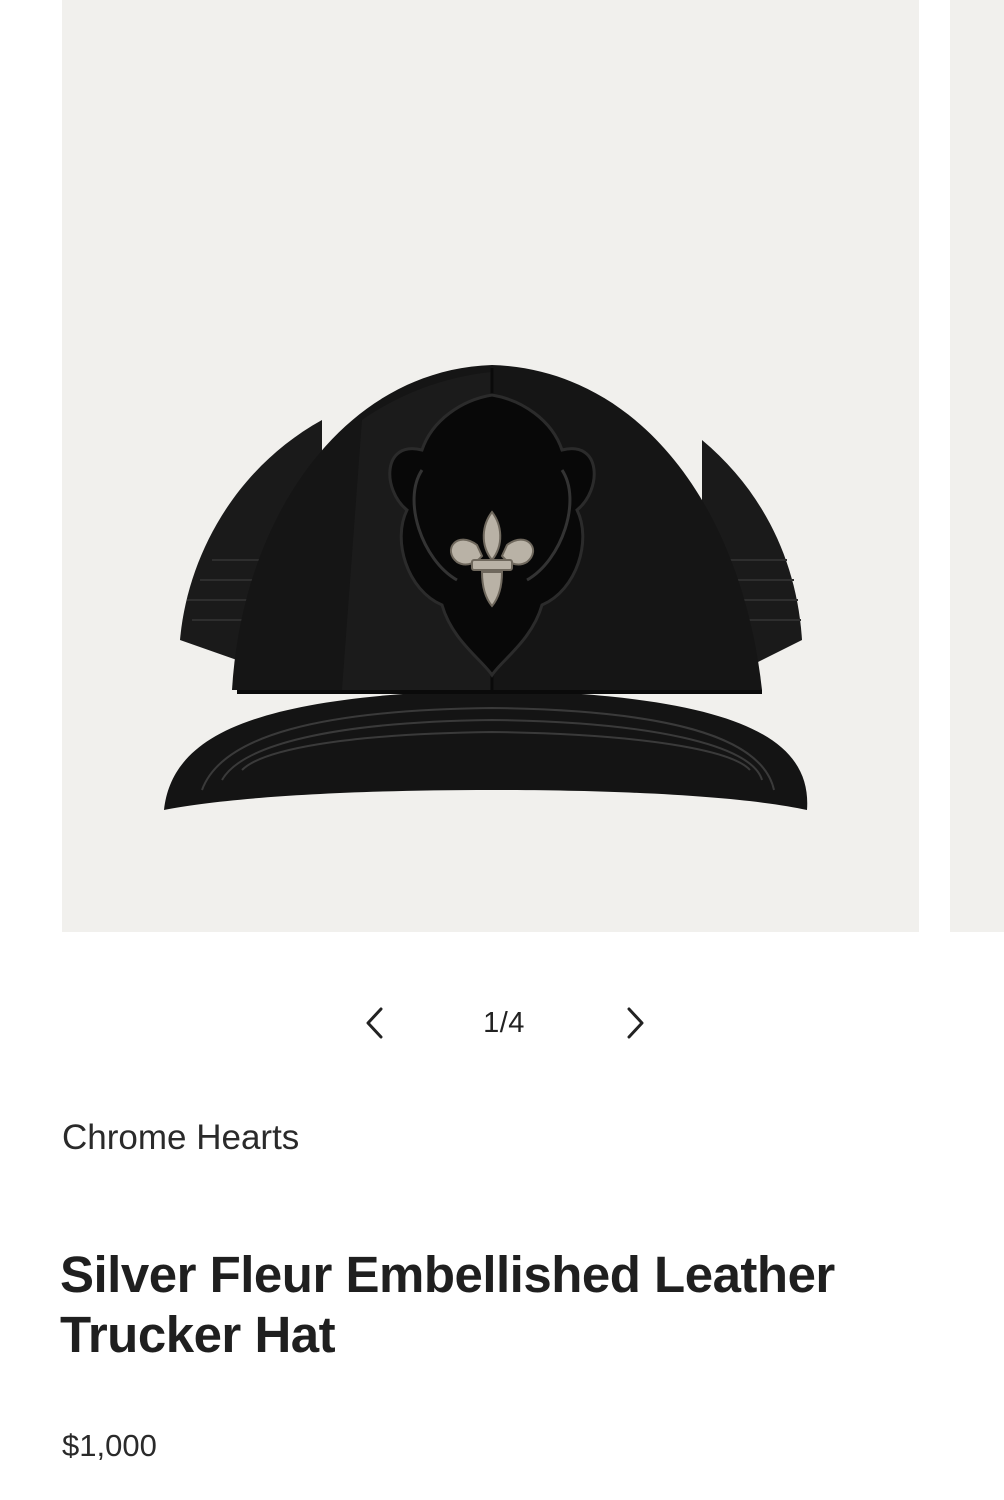  Describe the element at coordinates (977, 466) in the screenshot. I see `next-image-slide-peek` at that location.